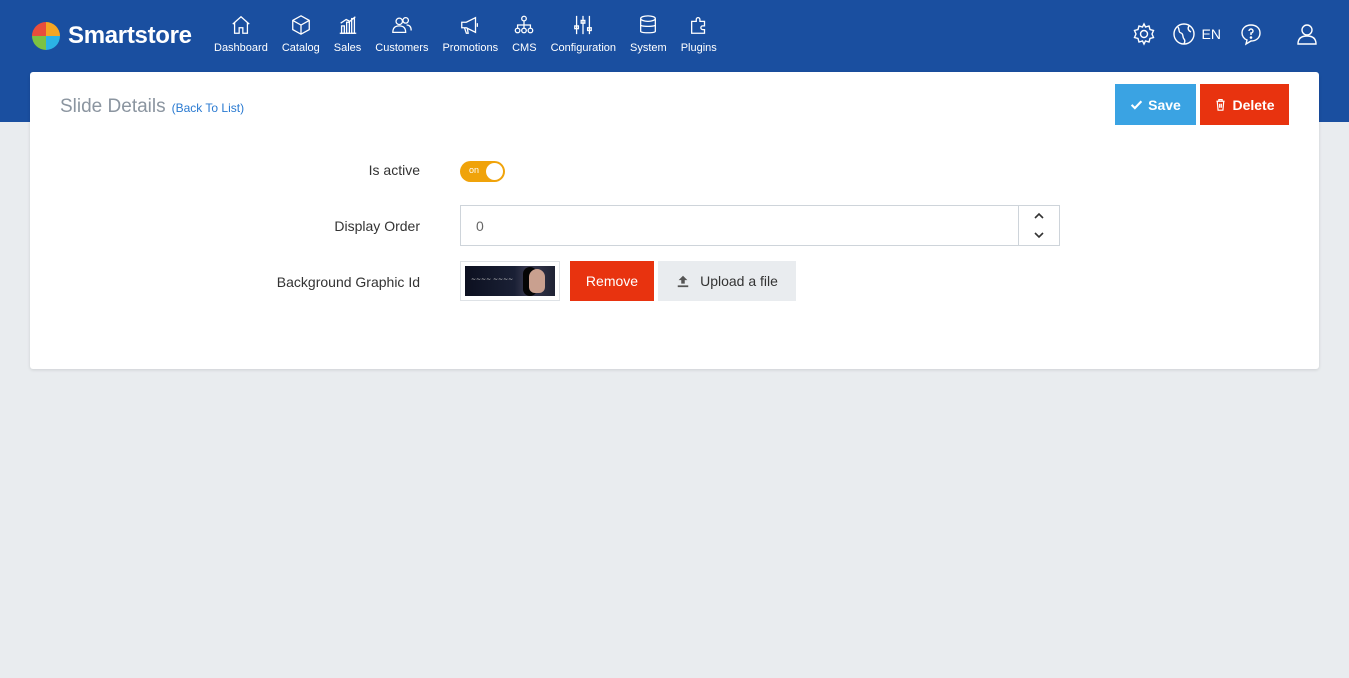 This screenshot has height=678, width=1349. Describe the element at coordinates (739, 225) in the screenshot. I see `display-order-input` at that location.